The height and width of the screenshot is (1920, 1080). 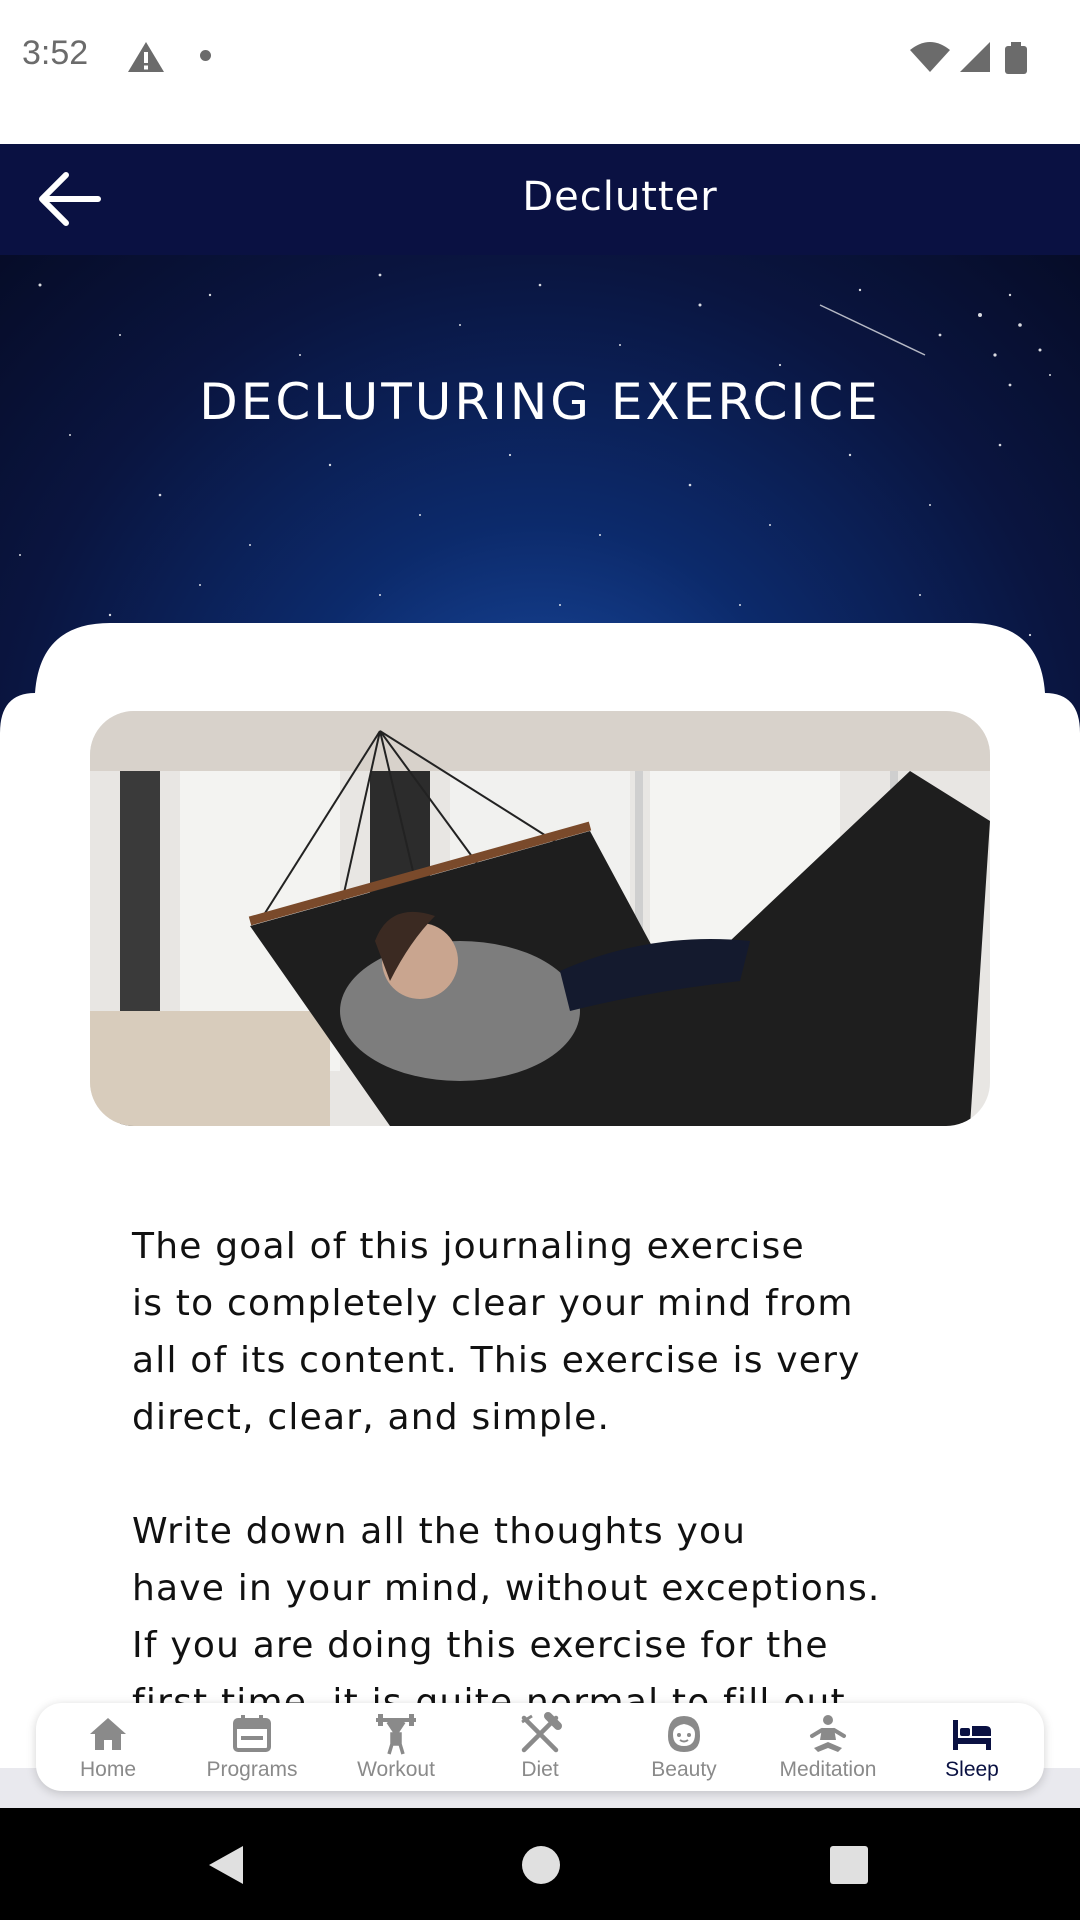 I want to click on bed-icon, so click(x=972, y=1735).